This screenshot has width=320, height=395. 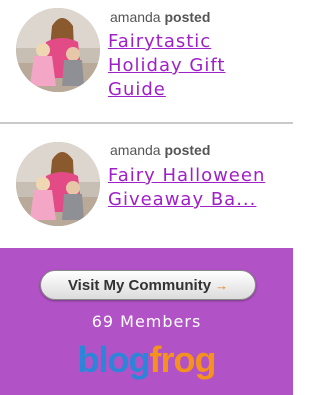 I want to click on logo-text-blog: blog, so click(x=114, y=359).